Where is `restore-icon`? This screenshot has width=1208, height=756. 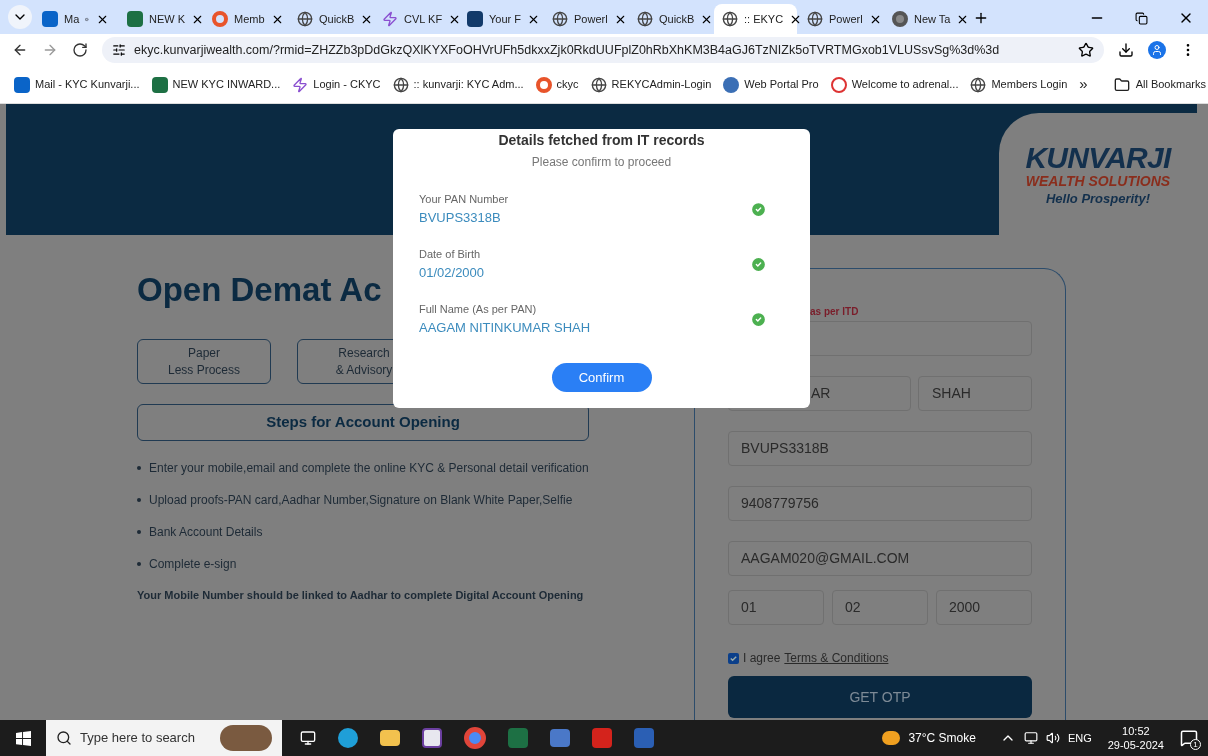 restore-icon is located at coordinates (1141, 18).